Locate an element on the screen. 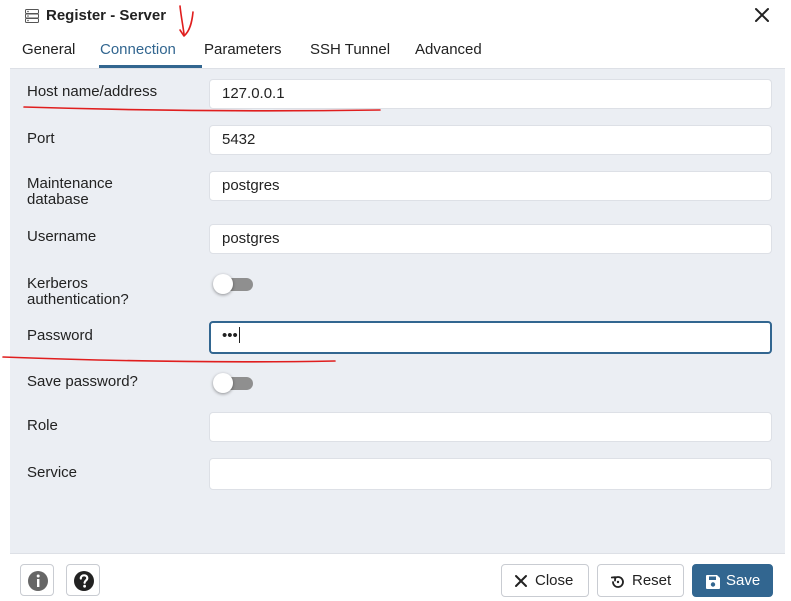 The height and width of the screenshot is (601, 791). kerberos-label-line2: authentication? is located at coordinates (78, 299).